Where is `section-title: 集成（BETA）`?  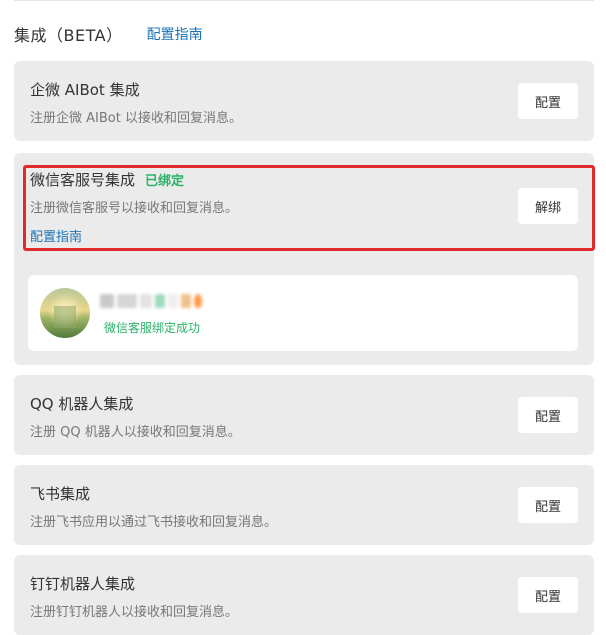 section-title: 集成（BETA） is located at coordinates (68, 35).